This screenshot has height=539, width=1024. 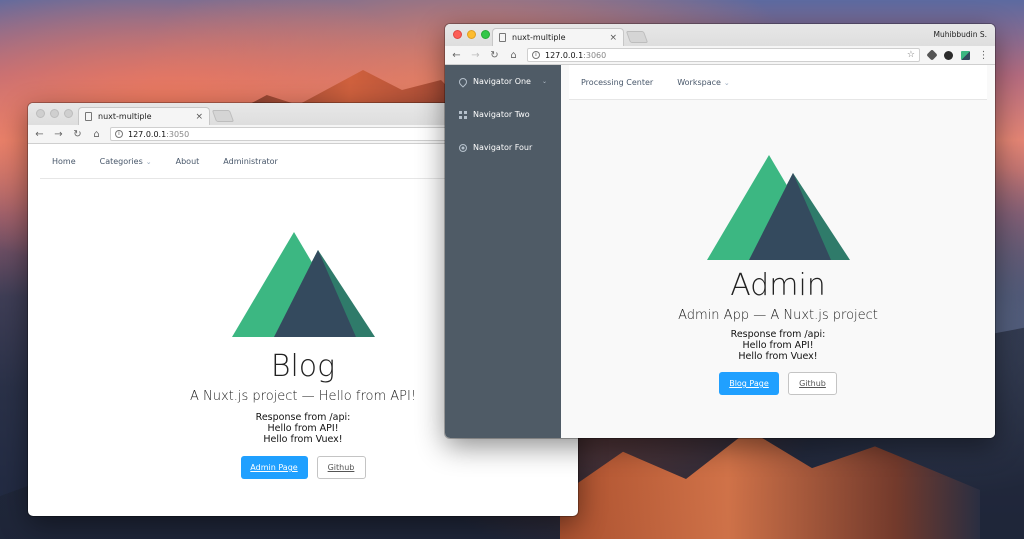 What do you see at coordinates (463, 81) in the screenshot?
I see `location-icon` at bounding box center [463, 81].